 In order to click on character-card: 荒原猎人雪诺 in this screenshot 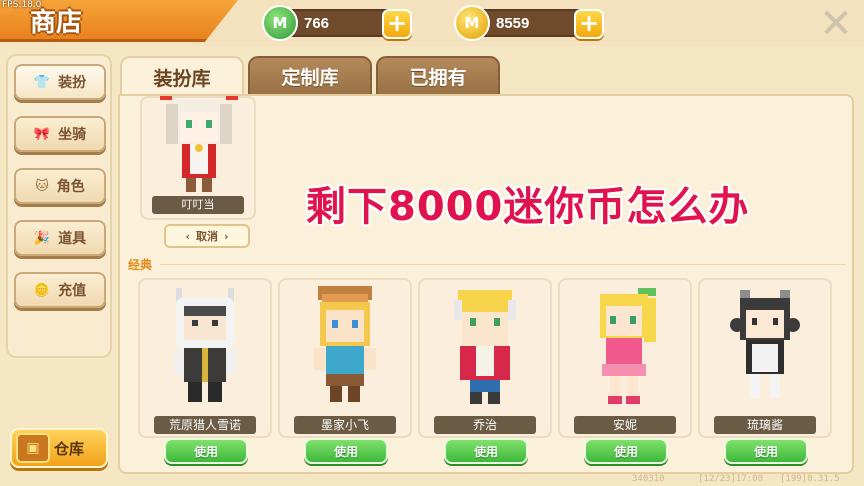, I will do `click(205, 358)`.